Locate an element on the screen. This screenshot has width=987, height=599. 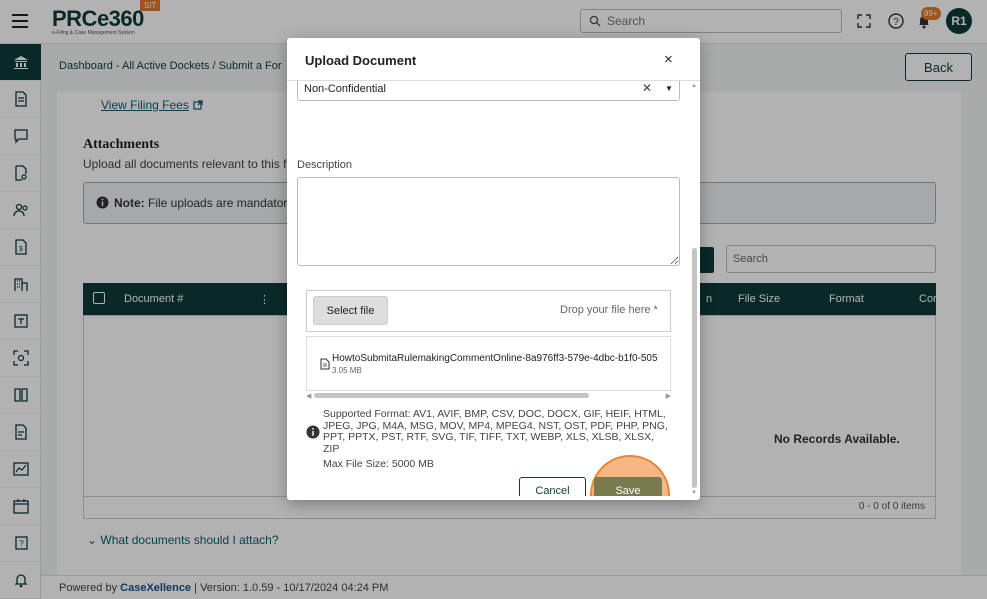
confidentiality-select: Non-Confidential ✕ ▼ is located at coordinates (488, 91).